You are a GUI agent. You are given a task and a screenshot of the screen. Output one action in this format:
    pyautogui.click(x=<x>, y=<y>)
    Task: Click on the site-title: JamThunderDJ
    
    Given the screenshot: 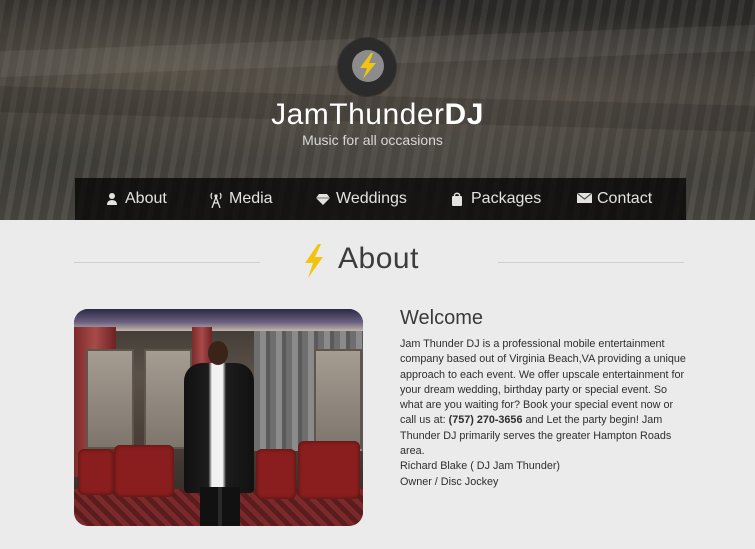 What is the action you would take?
    pyautogui.click(x=377, y=115)
    